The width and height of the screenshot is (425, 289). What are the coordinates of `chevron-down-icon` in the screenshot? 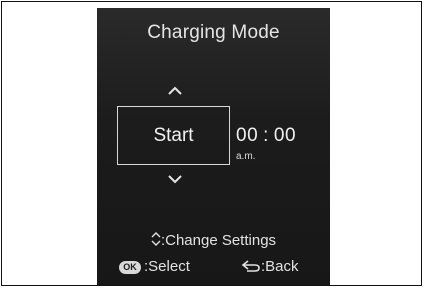 It's located at (175, 179).